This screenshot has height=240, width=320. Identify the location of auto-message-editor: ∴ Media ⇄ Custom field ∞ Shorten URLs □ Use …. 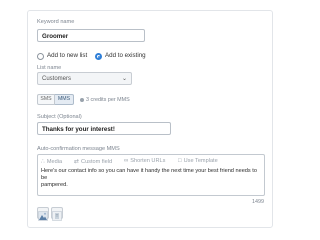
(151, 175).